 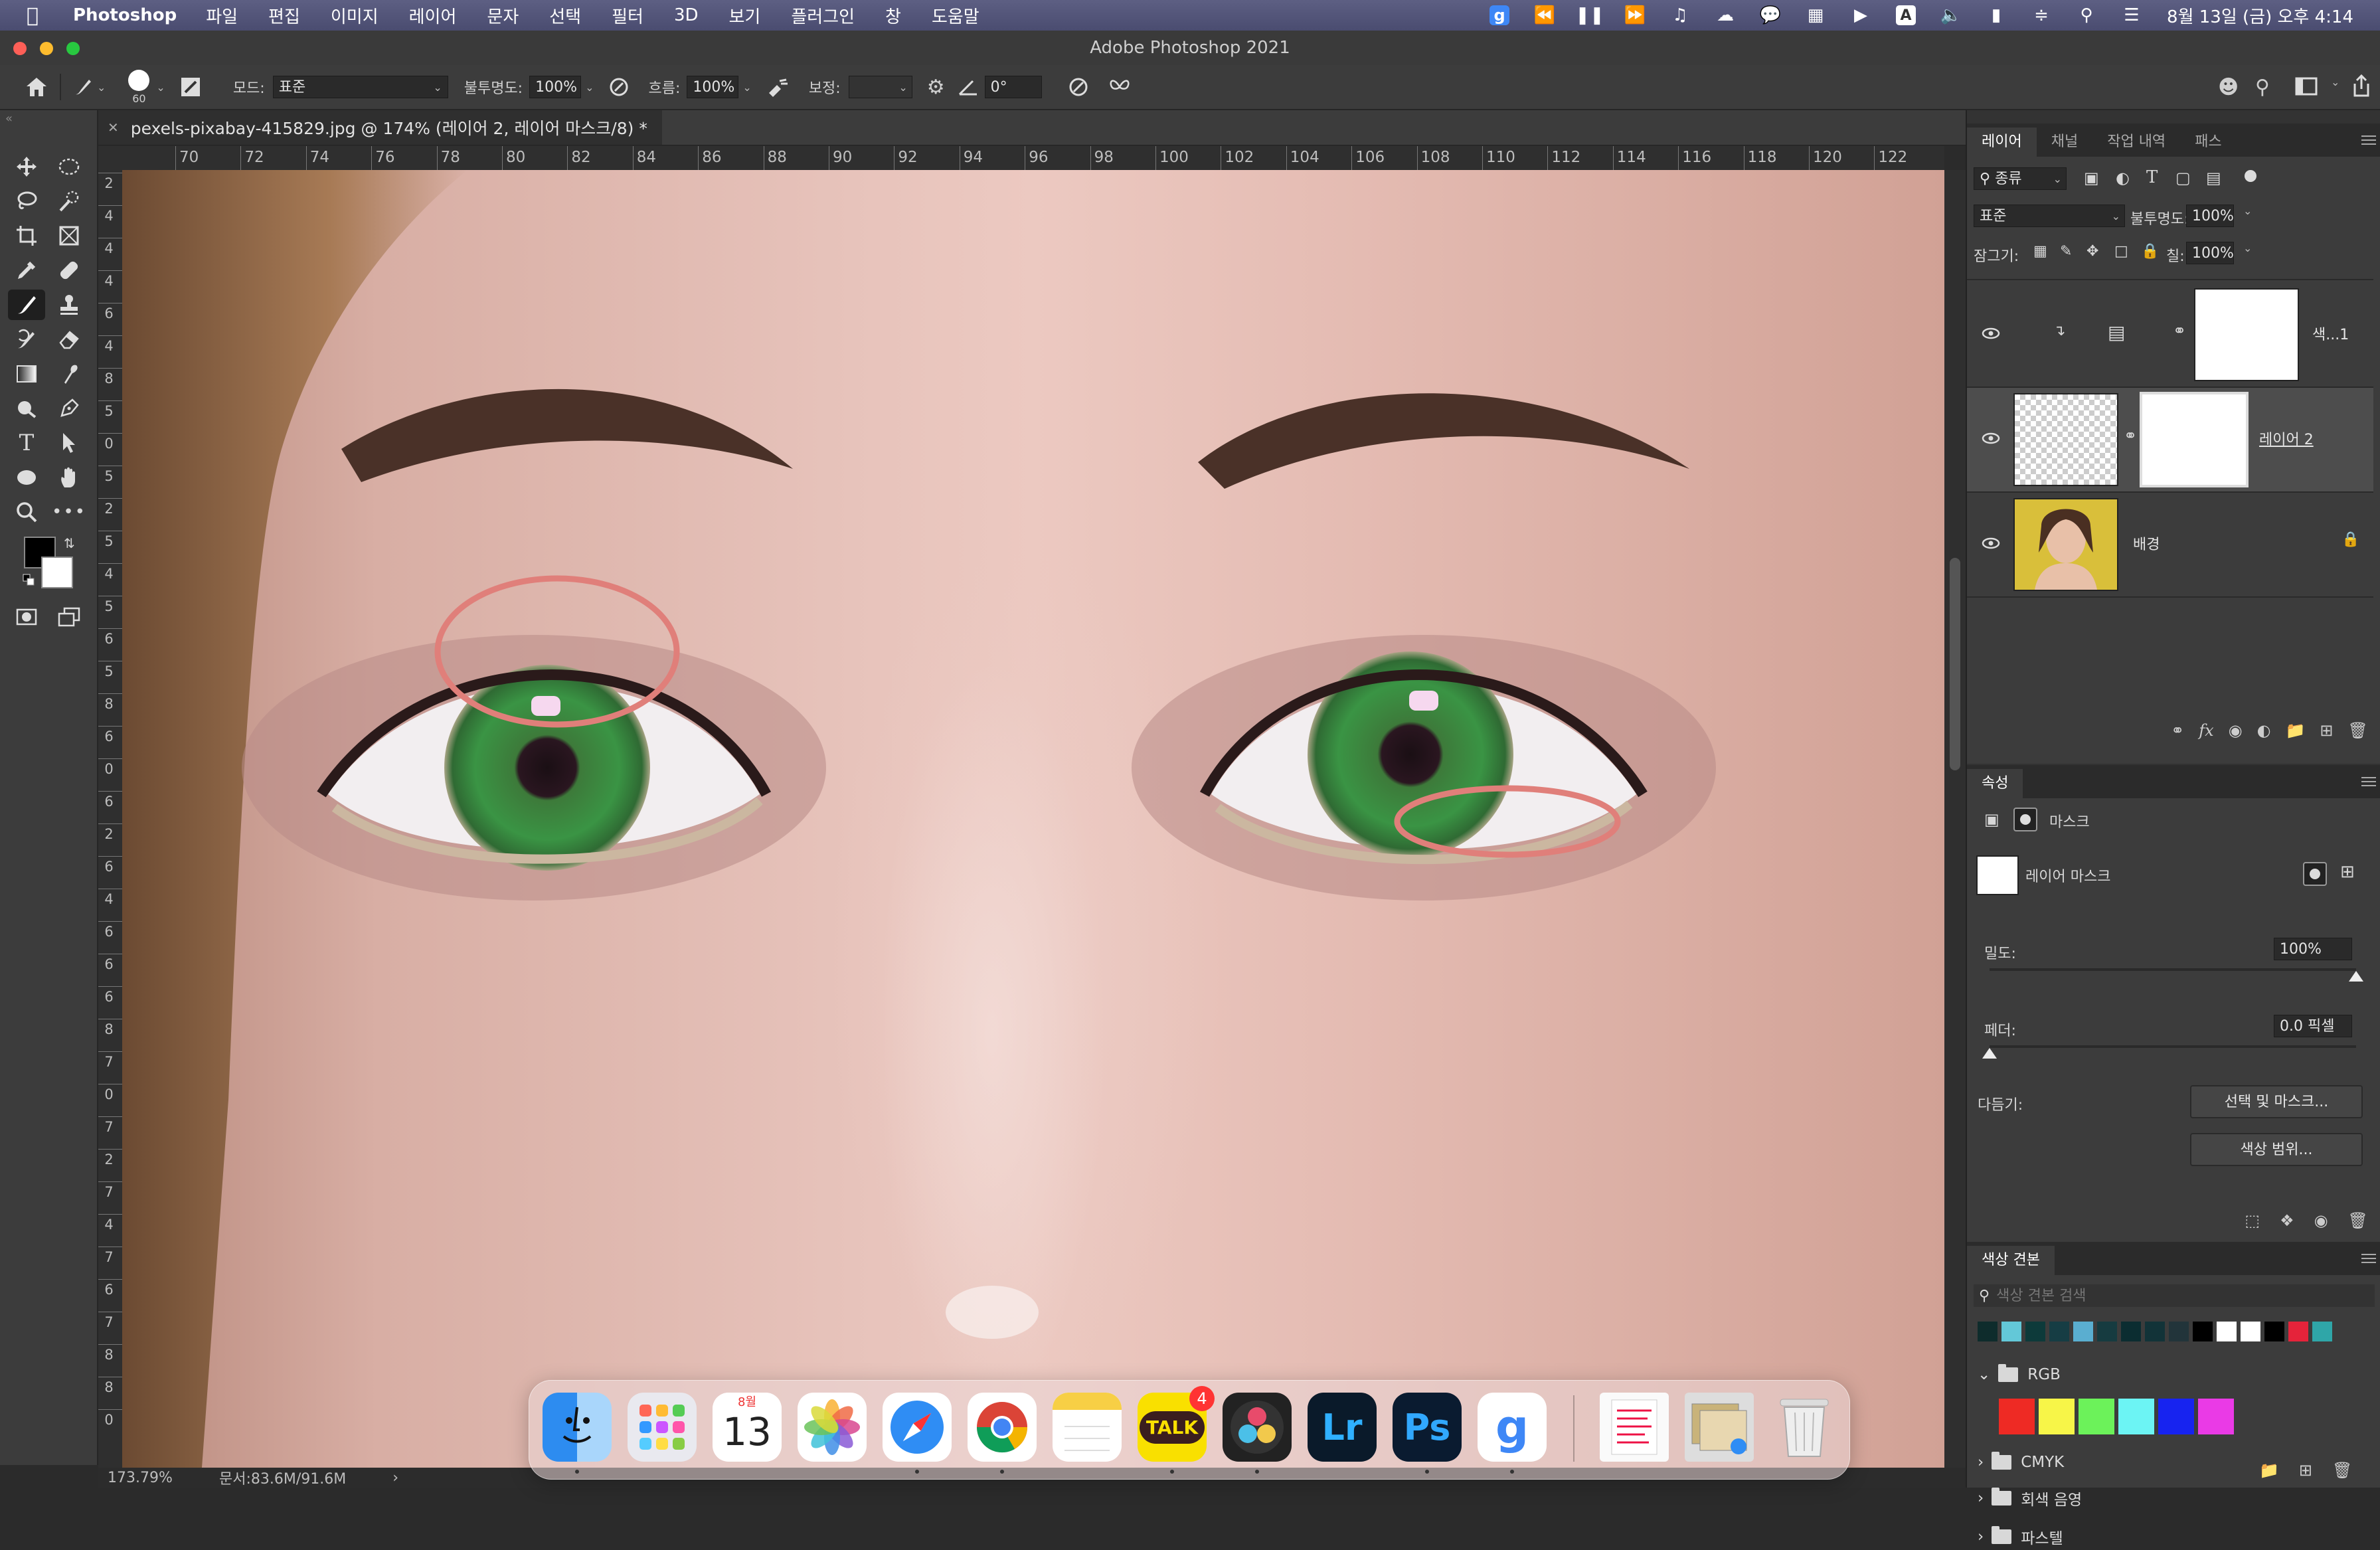 What do you see at coordinates (2287, 1221) in the screenshot?
I see `apply-mask-icon: ❖` at bounding box center [2287, 1221].